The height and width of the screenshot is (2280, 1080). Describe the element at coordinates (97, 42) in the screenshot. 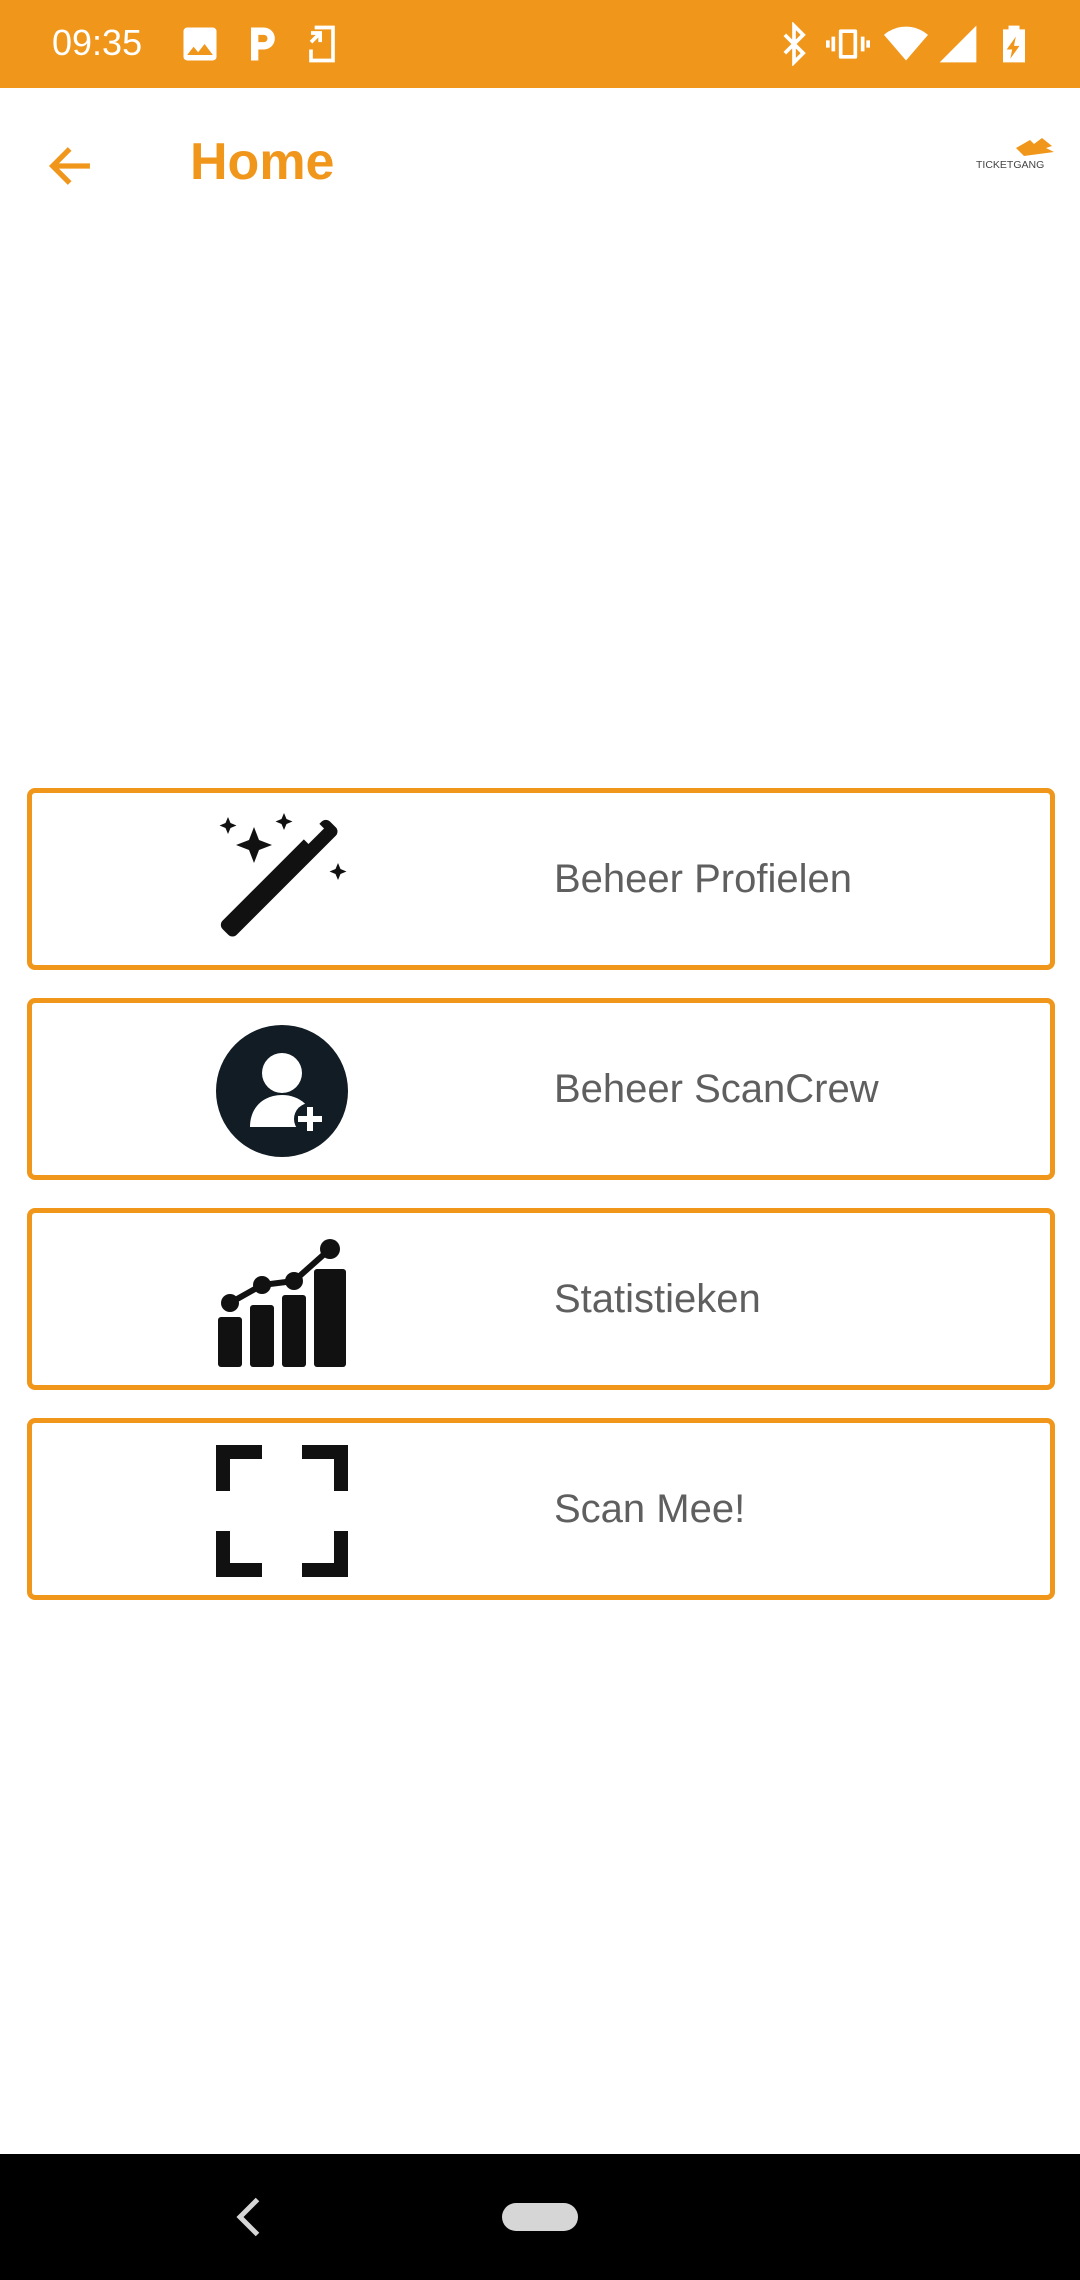

I see `status-time: 09:35` at that location.